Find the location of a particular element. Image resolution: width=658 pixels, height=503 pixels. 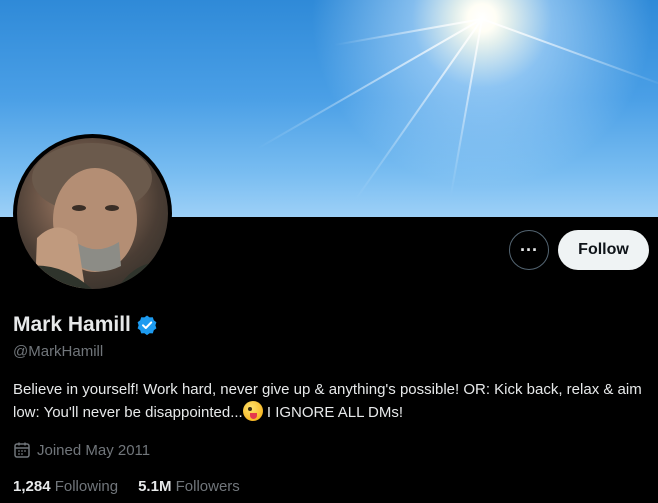

followers-link: 5.1M Followers is located at coordinates (189, 486).